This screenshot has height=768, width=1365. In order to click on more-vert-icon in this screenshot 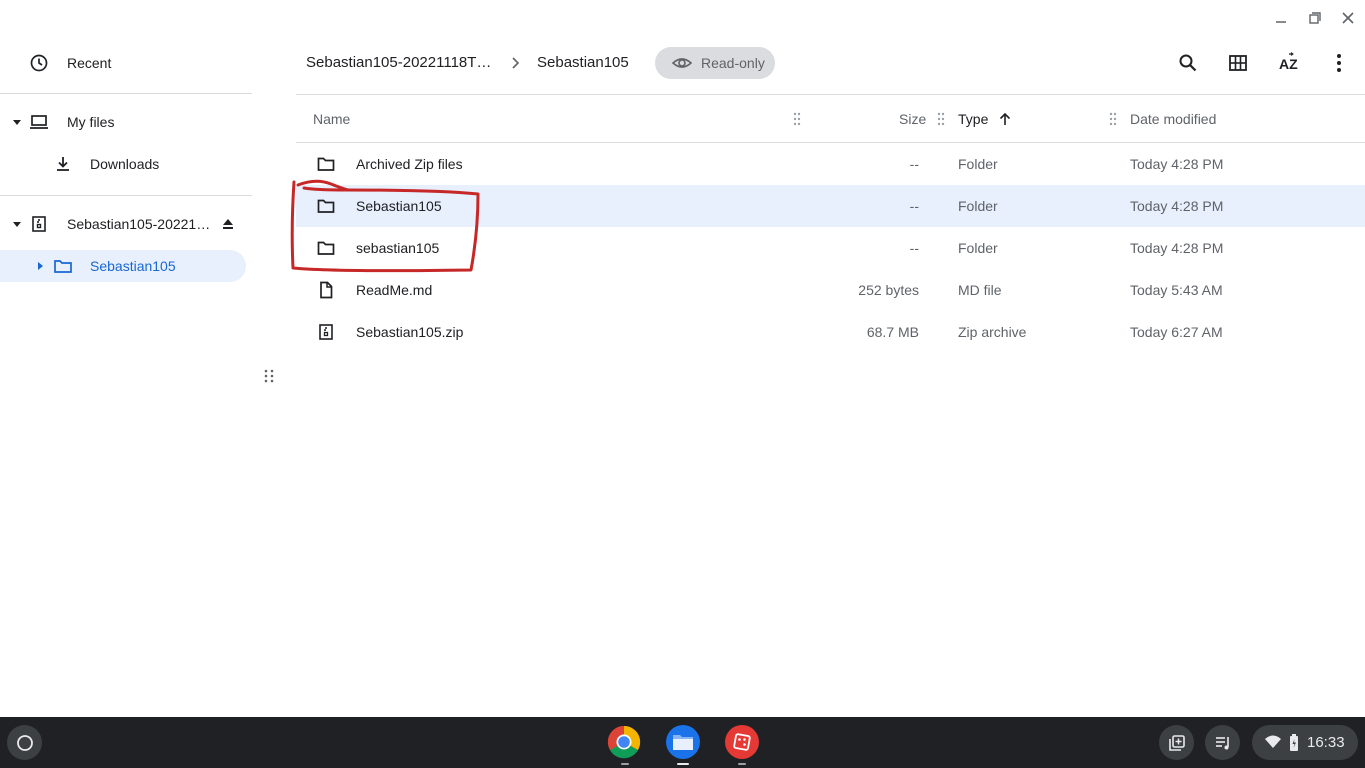, I will do `click(1339, 63)`.